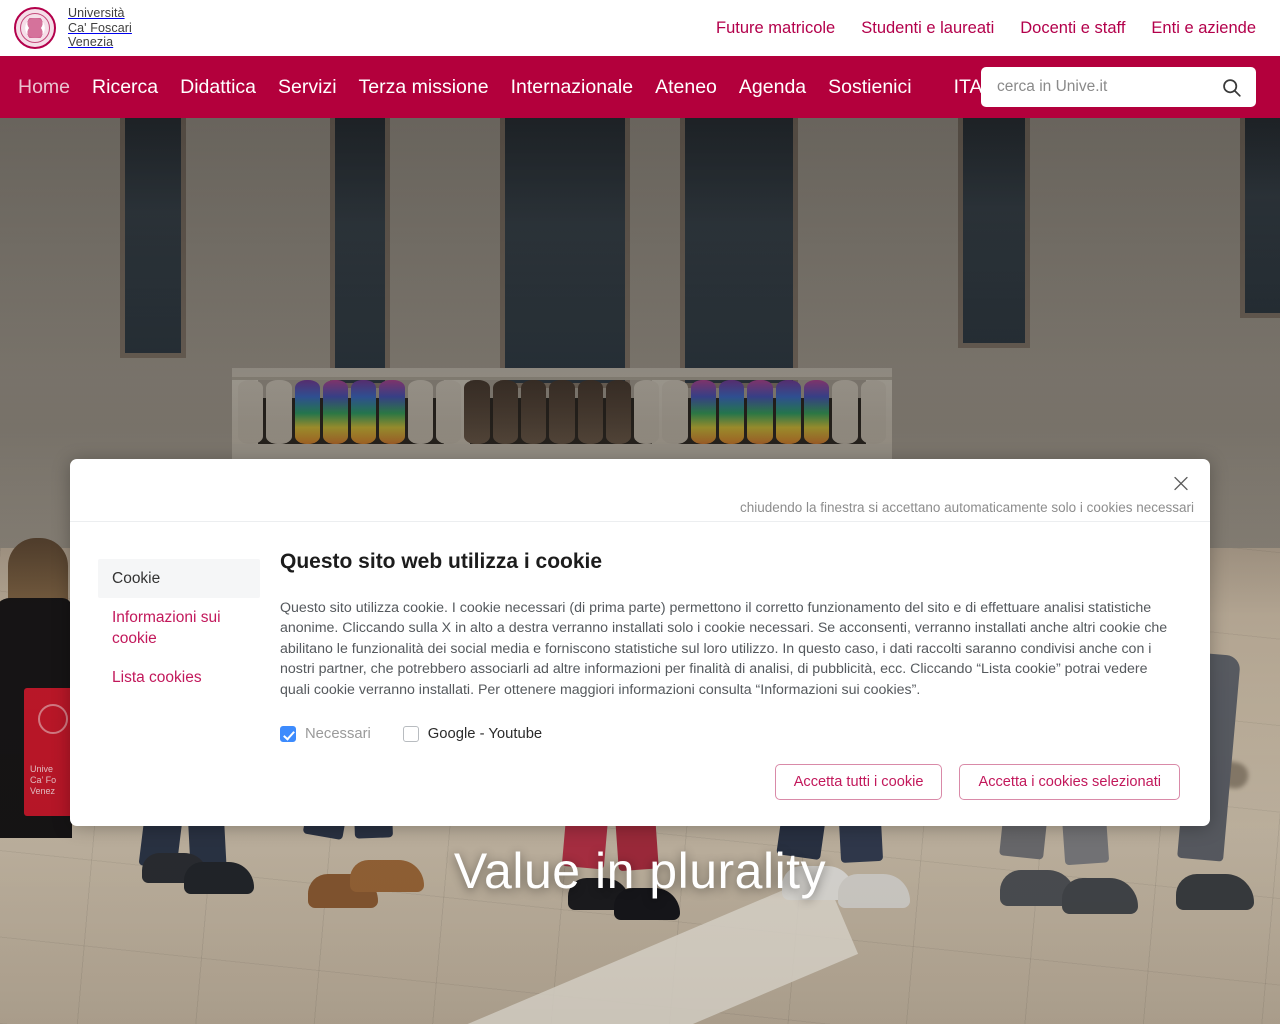  I want to click on close-button, so click(1181, 483).